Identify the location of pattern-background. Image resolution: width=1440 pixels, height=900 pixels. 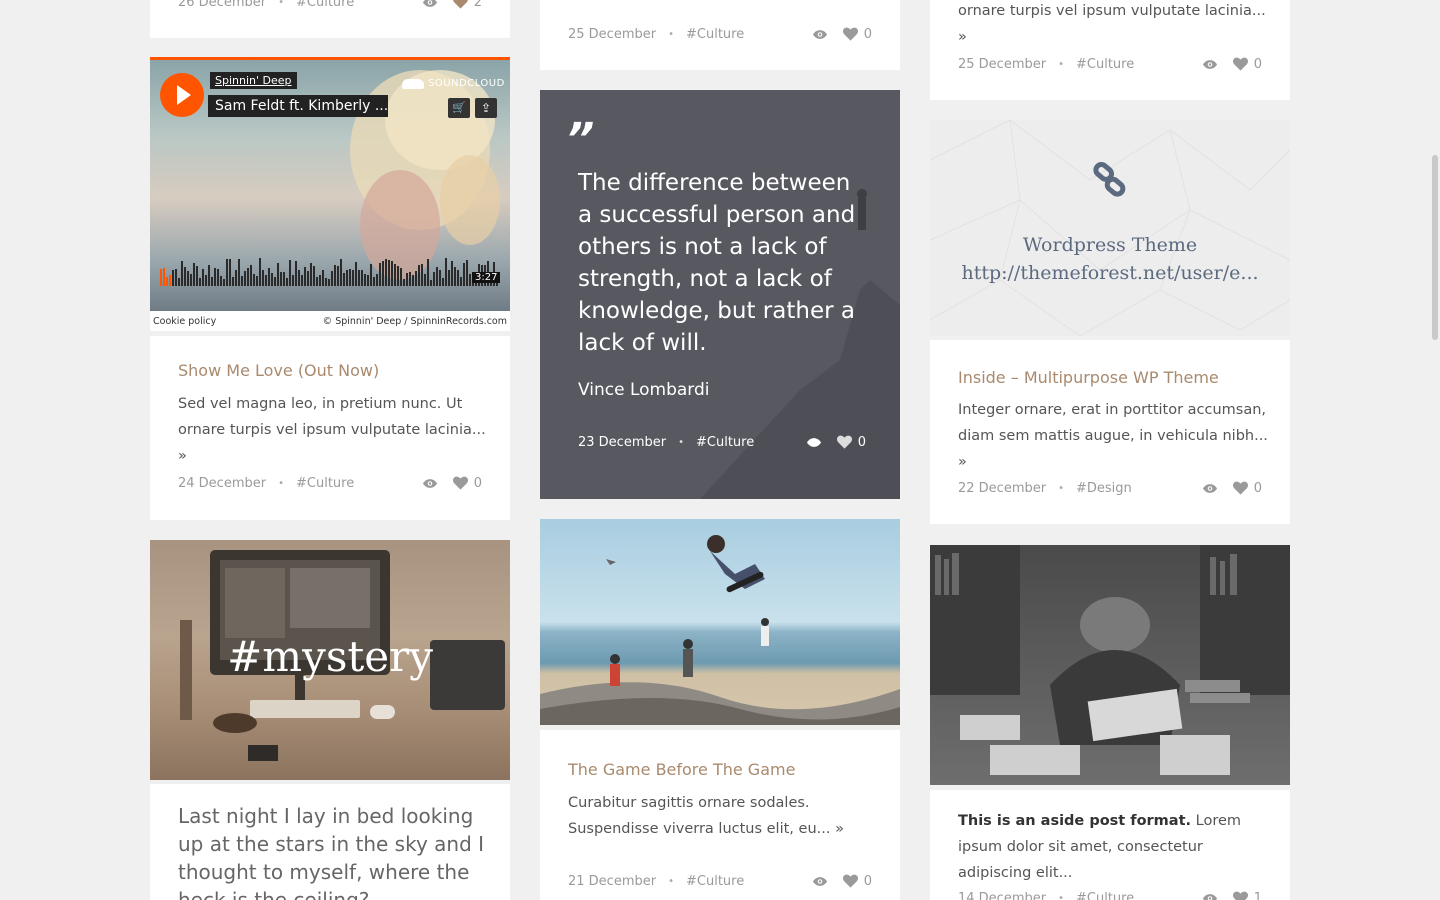
(1110, 228).